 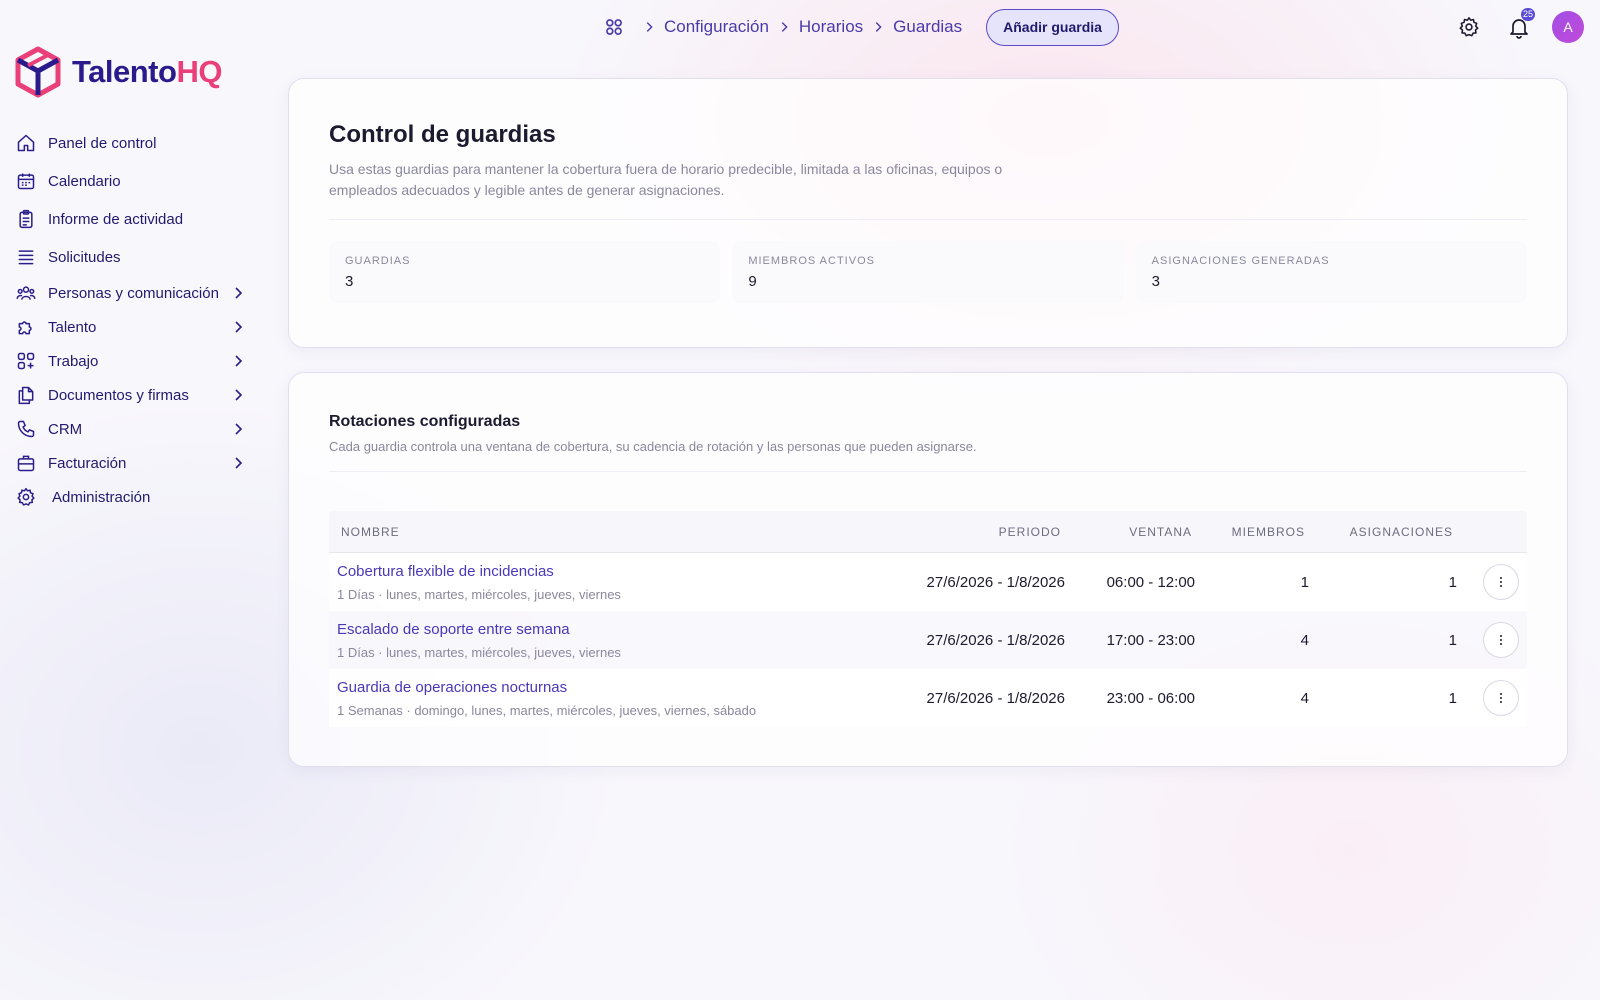 I want to click on sidebar-item-label: Panel de control, so click(x=102, y=143).